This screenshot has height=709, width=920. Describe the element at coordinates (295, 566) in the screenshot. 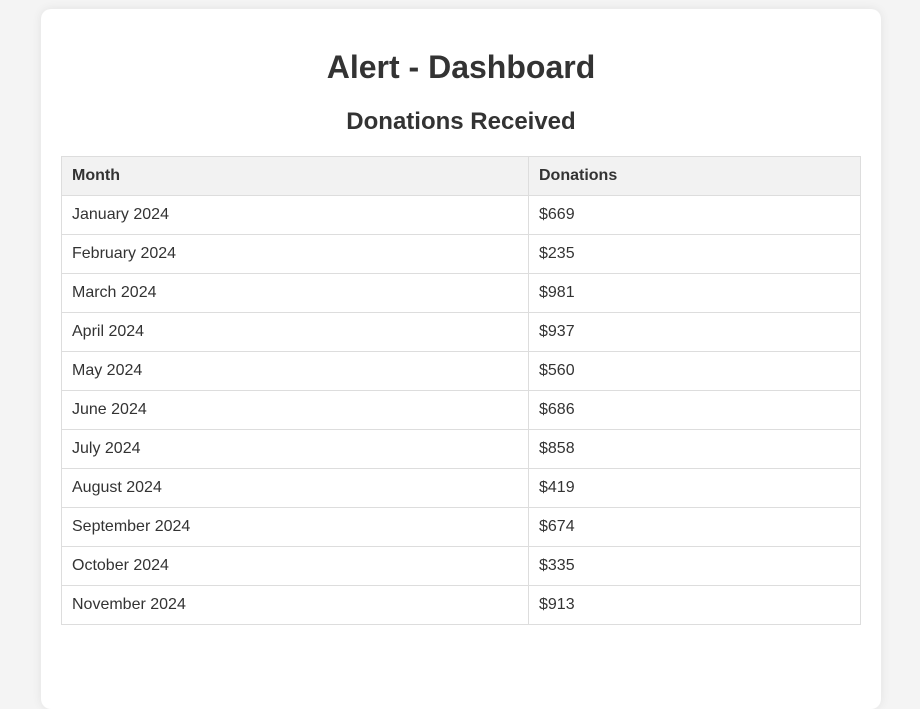

I see `month-cell: October 2024` at that location.